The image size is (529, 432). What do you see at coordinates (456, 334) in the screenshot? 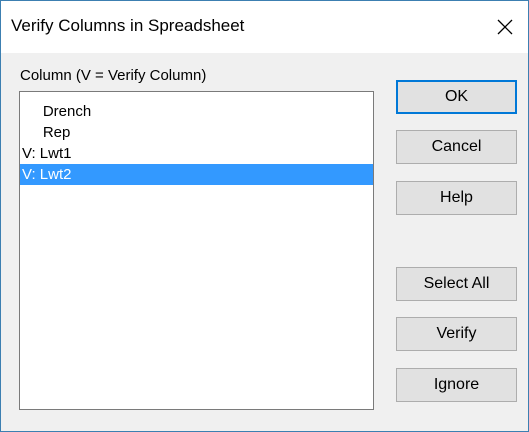
I see `verify-button: Verify` at bounding box center [456, 334].